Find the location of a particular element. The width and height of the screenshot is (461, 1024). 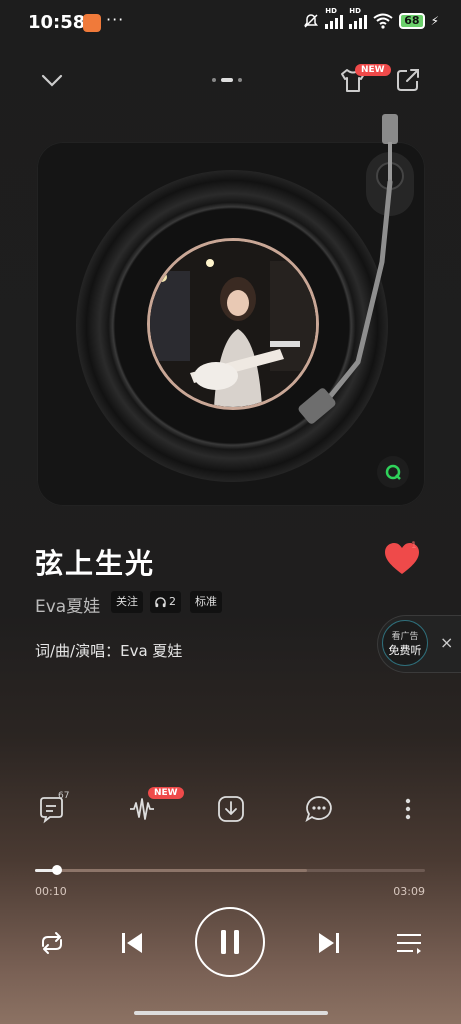

status-time: 10:58 is located at coordinates (57, 22).